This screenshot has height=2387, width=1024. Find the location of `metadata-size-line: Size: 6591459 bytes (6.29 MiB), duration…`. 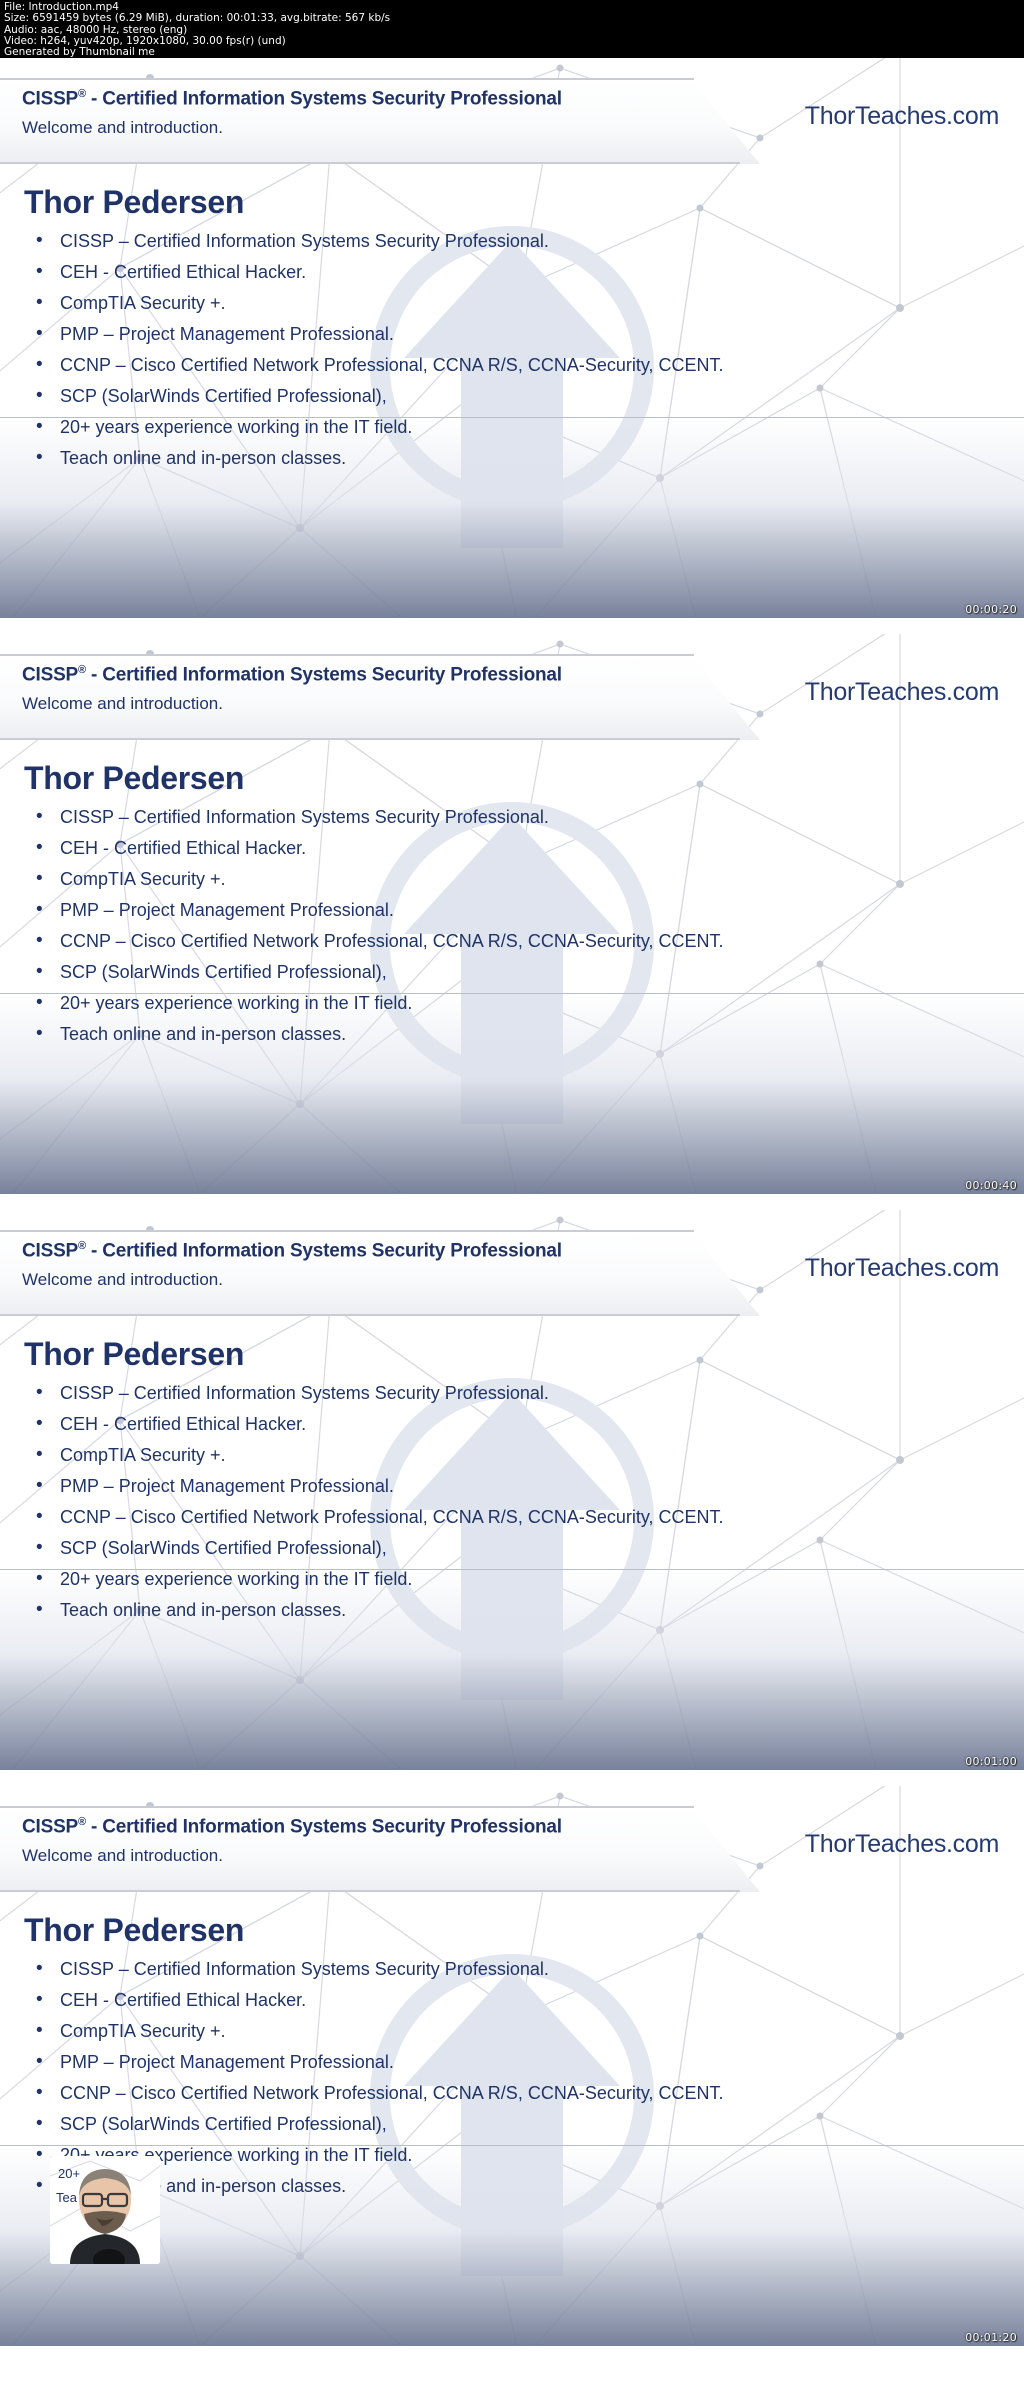

metadata-size-line: Size: 6591459 bytes (6.29 MiB), duration… is located at coordinates (197, 18).